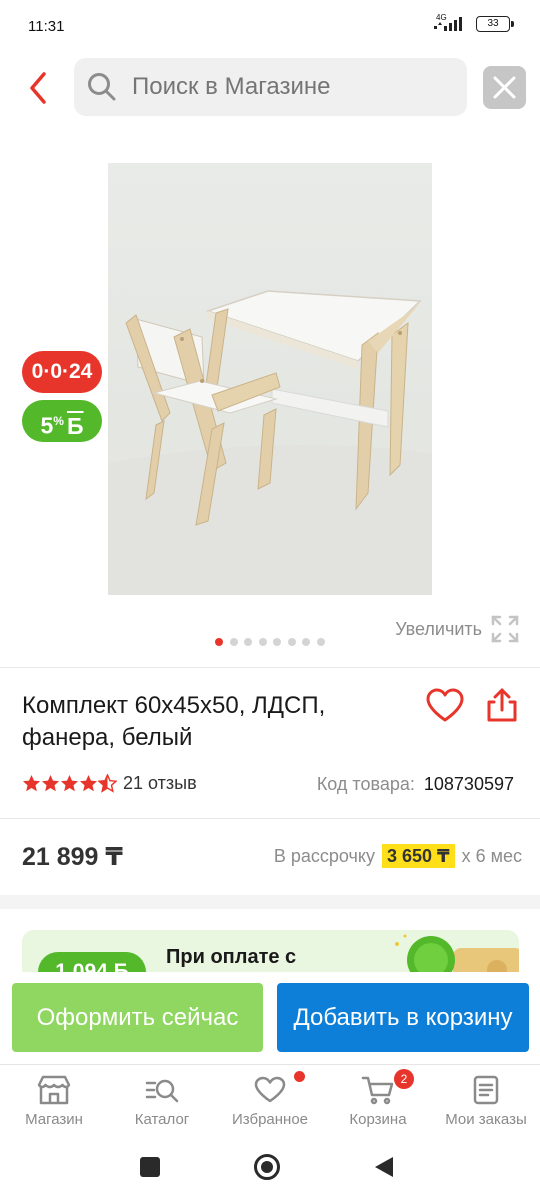 The image size is (540, 1200). What do you see at coordinates (54, 1119) in the screenshot?
I see `tab-label: Магазин` at bounding box center [54, 1119].